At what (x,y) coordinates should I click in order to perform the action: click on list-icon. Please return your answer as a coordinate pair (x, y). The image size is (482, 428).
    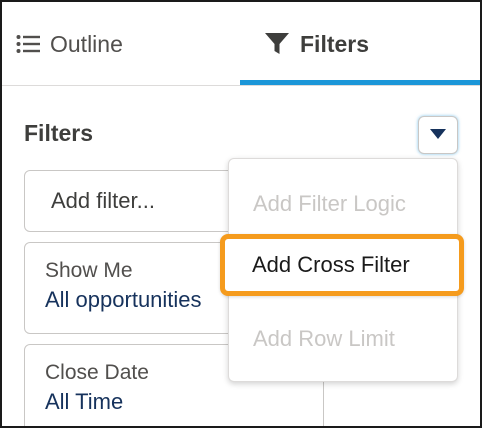
    Looking at the image, I should click on (28, 44).